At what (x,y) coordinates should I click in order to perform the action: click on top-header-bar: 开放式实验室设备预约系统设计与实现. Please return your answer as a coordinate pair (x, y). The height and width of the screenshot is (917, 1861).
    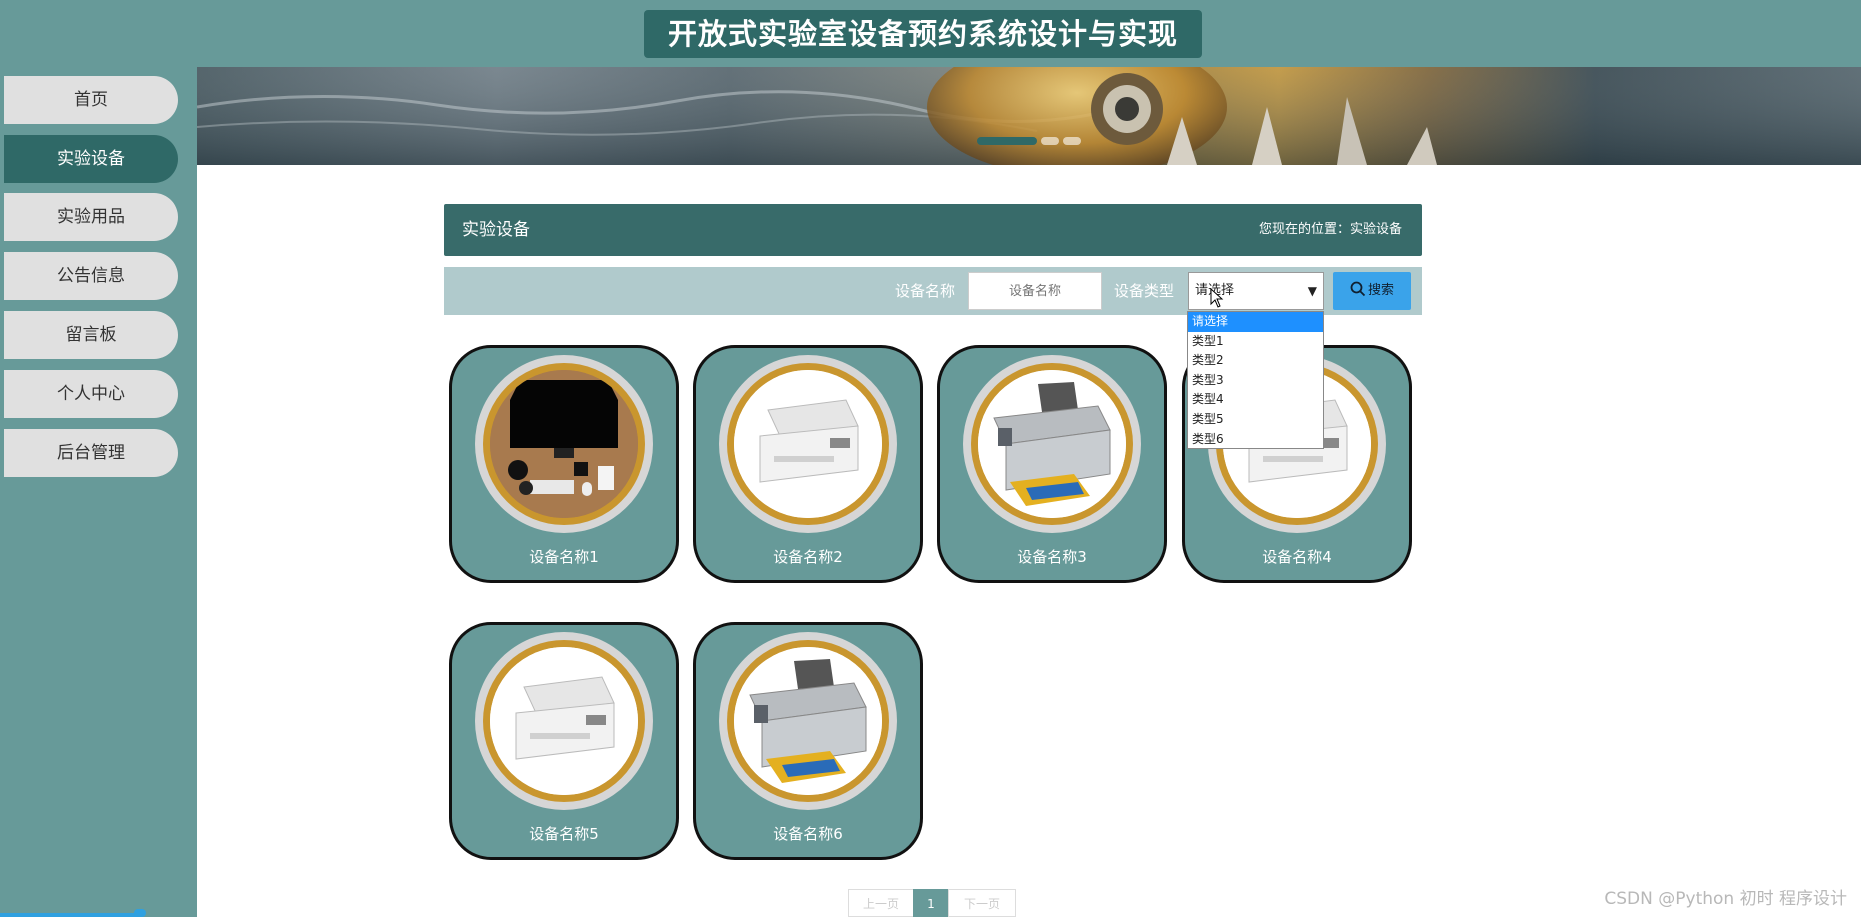
    Looking at the image, I should click on (930, 33).